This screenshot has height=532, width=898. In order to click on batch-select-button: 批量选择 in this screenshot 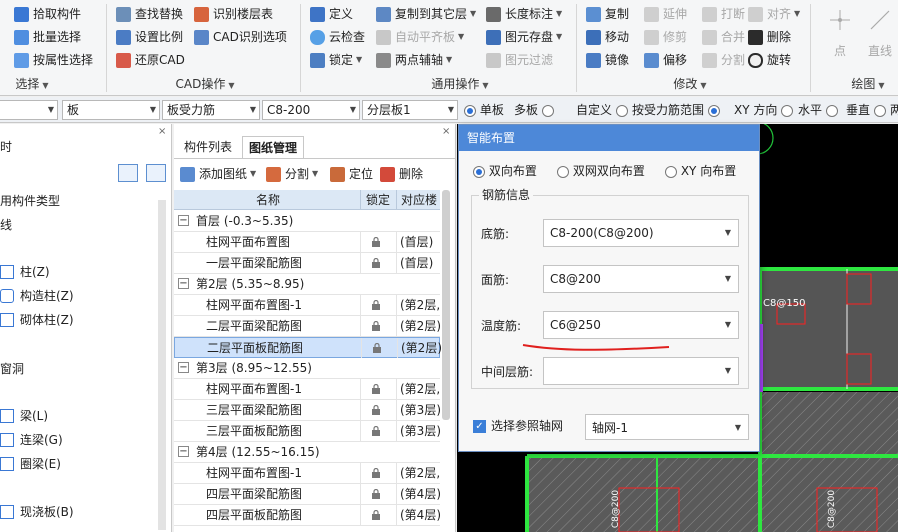, I will do `click(47, 37)`.